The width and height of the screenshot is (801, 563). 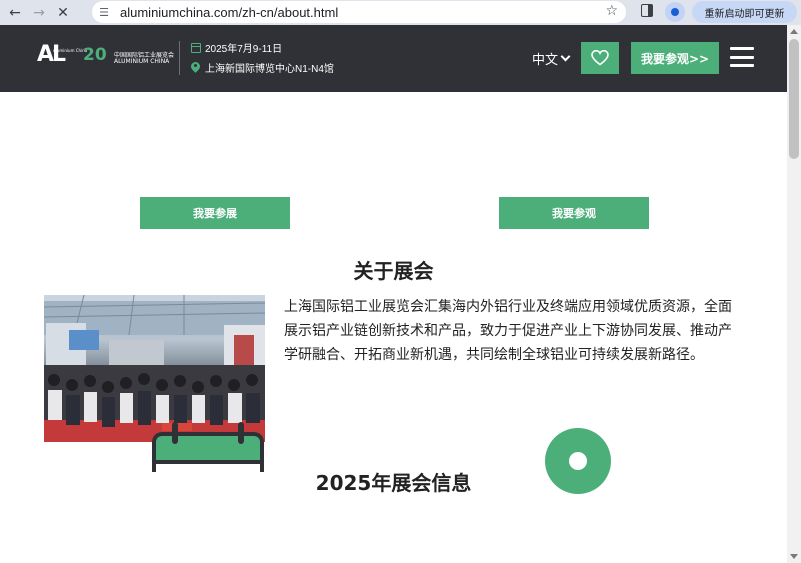 What do you see at coordinates (675, 58) in the screenshot?
I see `visit-register-button: 我要参观>>` at bounding box center [675, 58].